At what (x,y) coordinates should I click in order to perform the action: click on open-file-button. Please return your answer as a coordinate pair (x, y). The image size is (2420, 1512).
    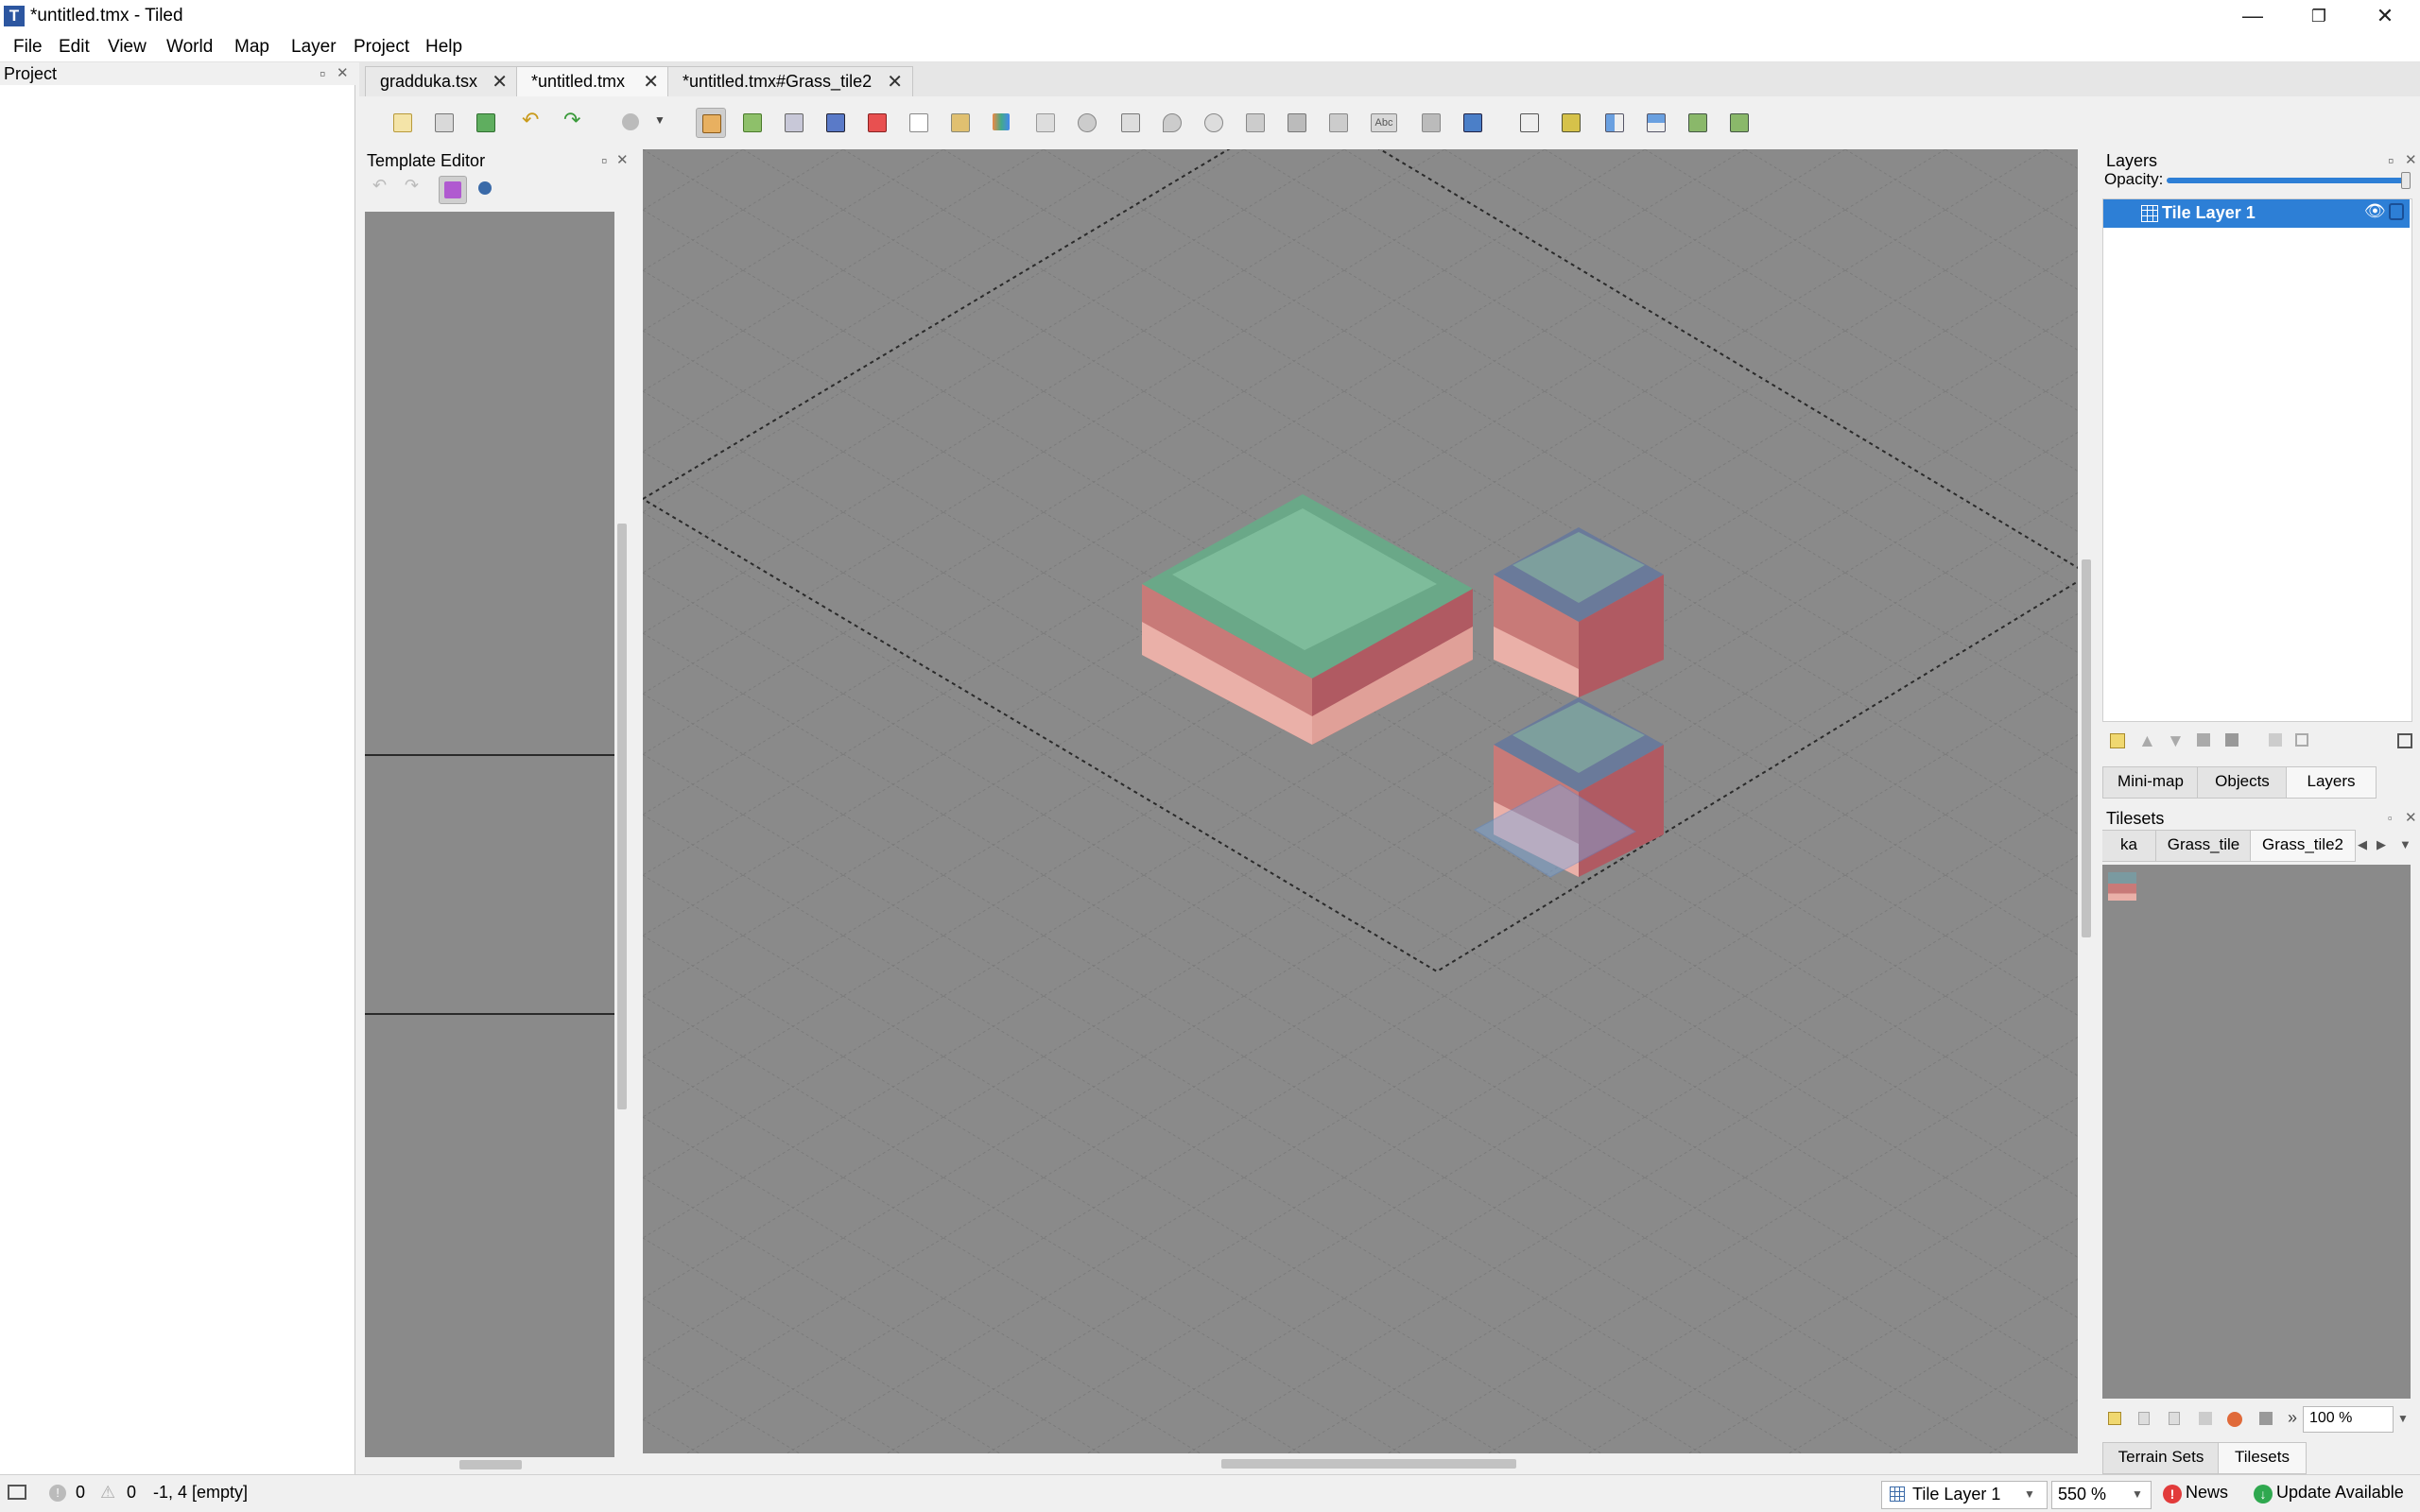
    Looking at the image, I should click on (443, 122).